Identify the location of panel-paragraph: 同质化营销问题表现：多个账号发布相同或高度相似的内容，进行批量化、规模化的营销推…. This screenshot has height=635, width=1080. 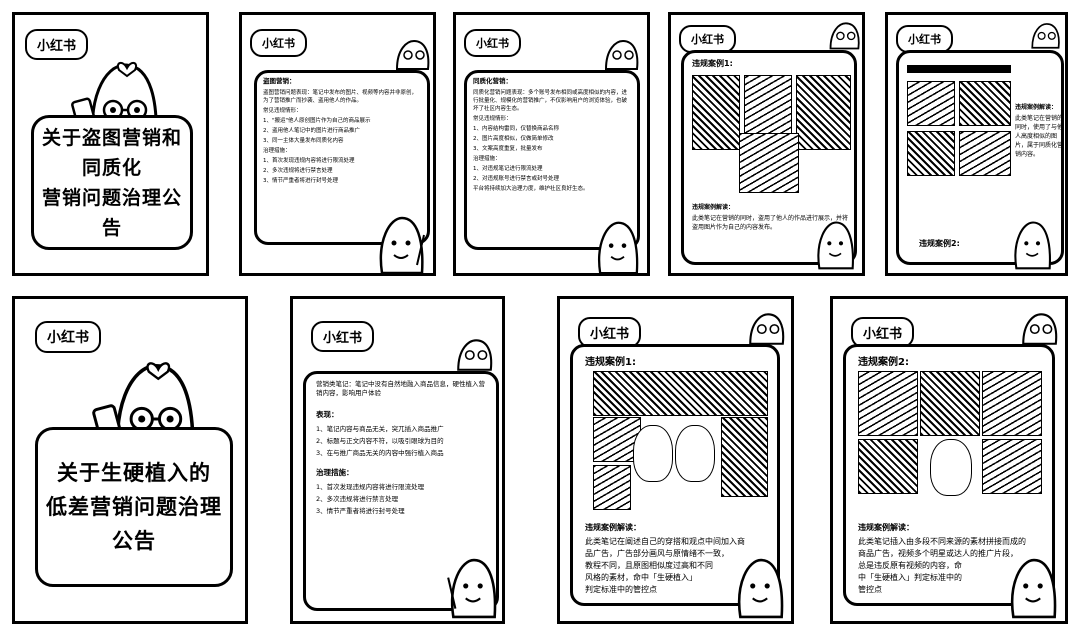
(550, 101).